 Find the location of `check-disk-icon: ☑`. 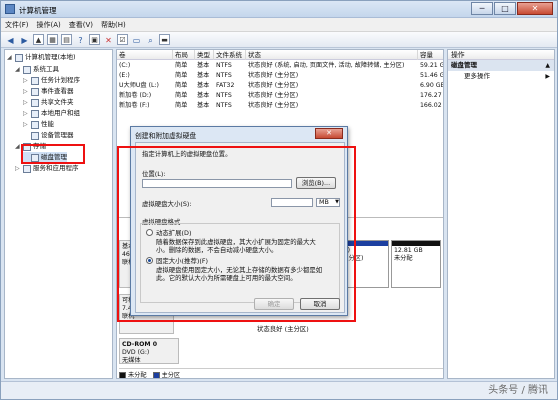

check-disk-icon: ☑ is located at coordinates (122, 39).